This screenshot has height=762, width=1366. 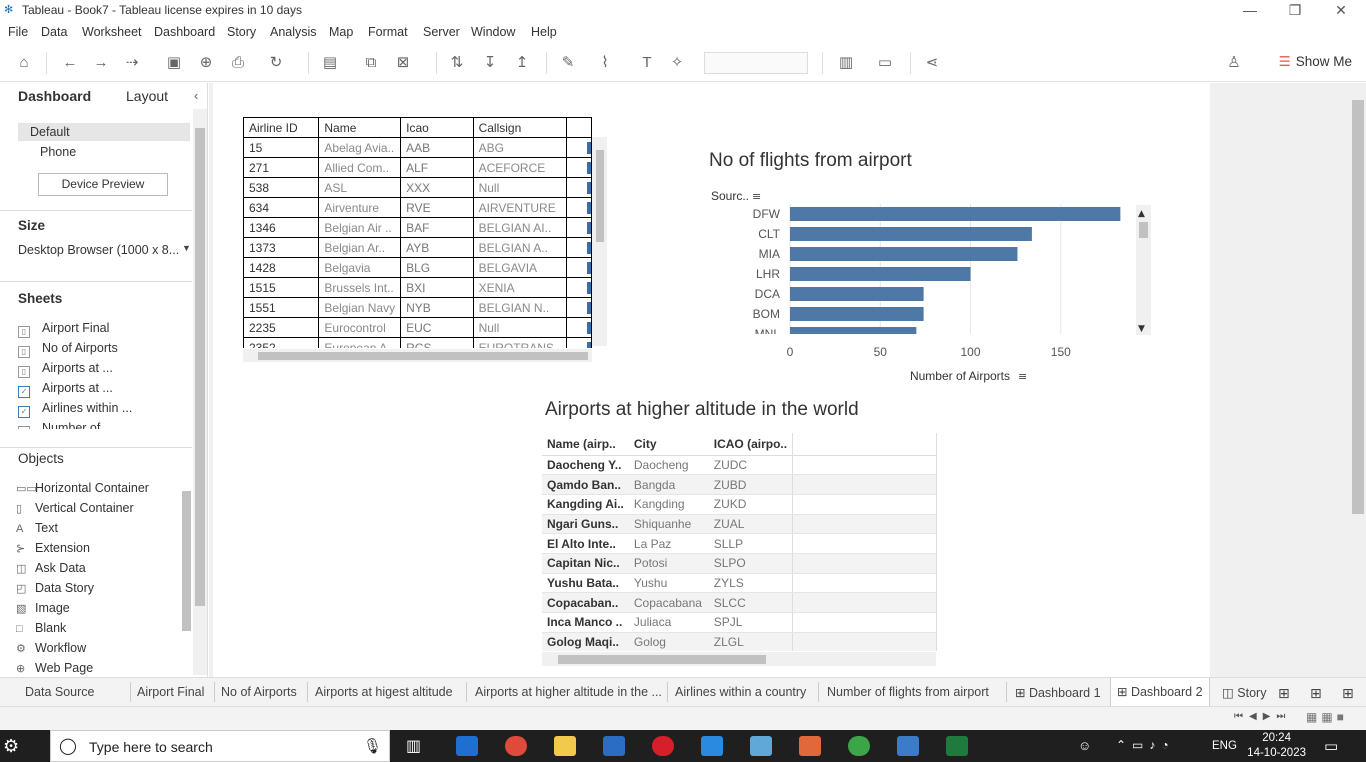 What do you see at coordinates (132, 63) in the screenshot?
I see `replay-icon: ⇢` at bounding box center [132, 63].